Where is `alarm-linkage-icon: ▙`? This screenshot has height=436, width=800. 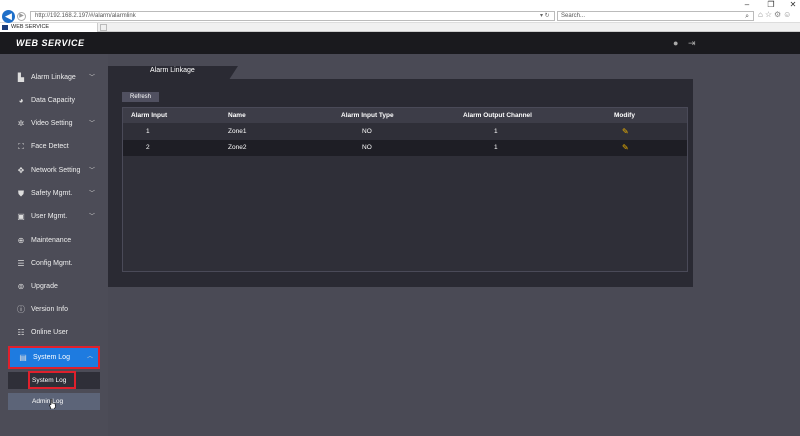 alarm-linkage-icon: ▙ is located at coordinates (21, 77).